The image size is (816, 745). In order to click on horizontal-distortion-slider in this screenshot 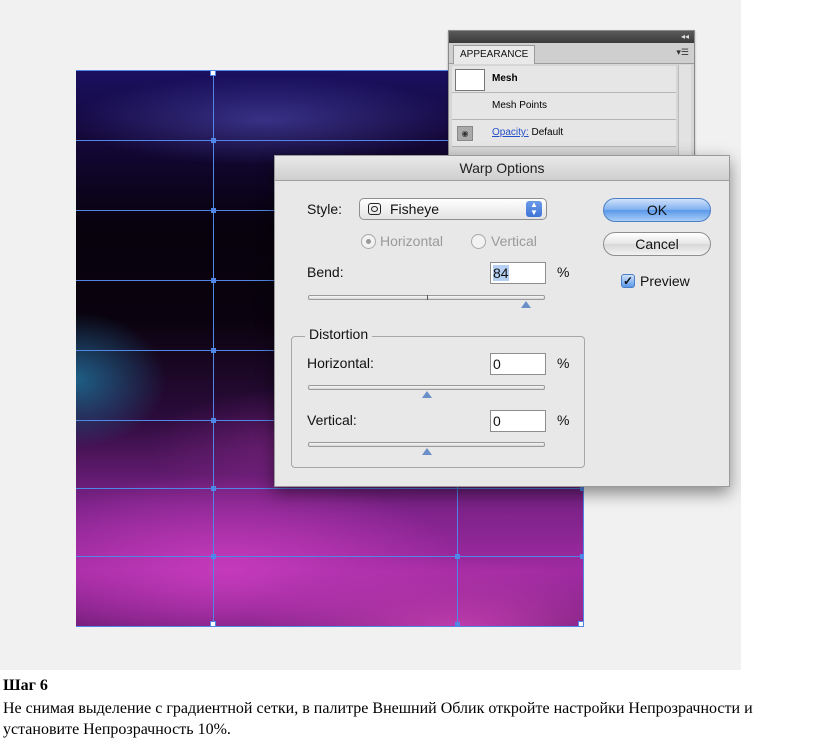, I will do `click(426, 387)`.